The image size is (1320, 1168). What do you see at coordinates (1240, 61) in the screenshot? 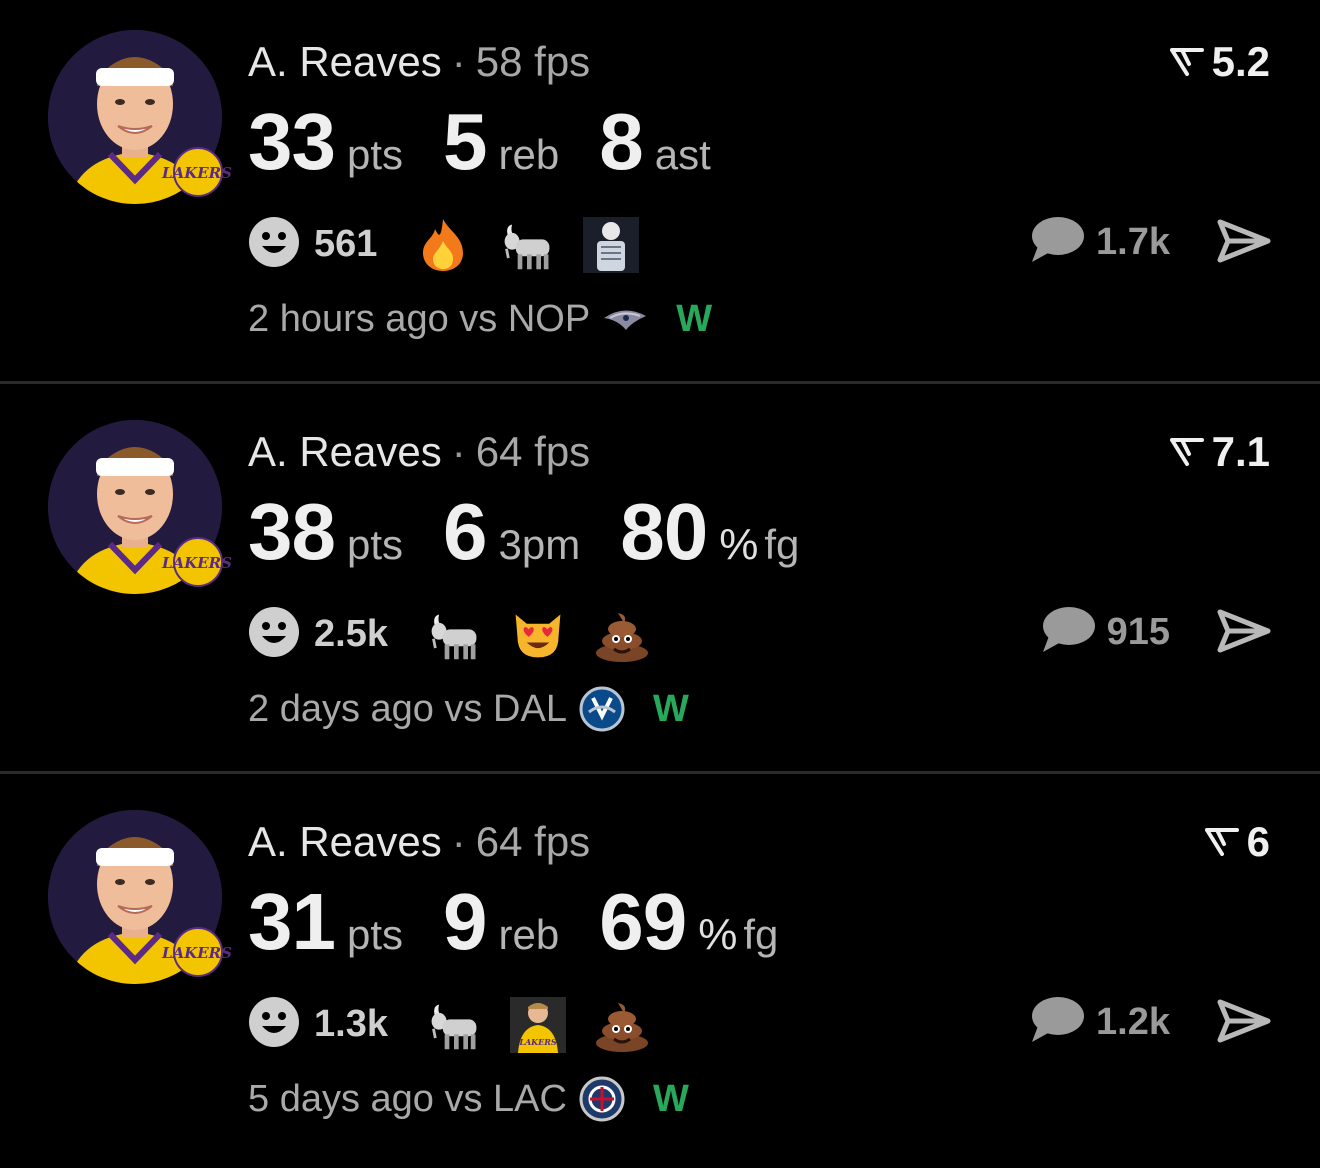
I see `rating-value: 5.2` at bounding box center [1240, 61].